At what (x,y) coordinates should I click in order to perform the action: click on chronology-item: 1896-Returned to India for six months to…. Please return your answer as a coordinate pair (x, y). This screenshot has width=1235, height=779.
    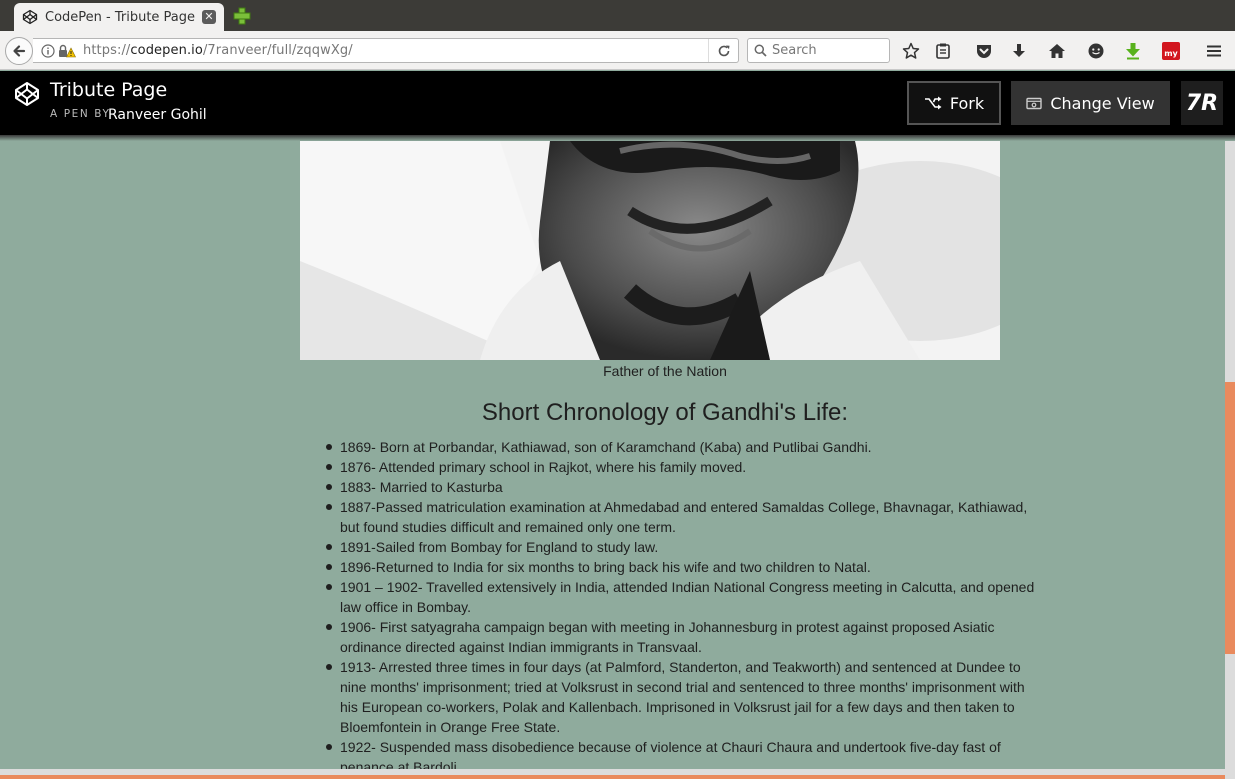
    Looking at the image, I should click on (683, 567).